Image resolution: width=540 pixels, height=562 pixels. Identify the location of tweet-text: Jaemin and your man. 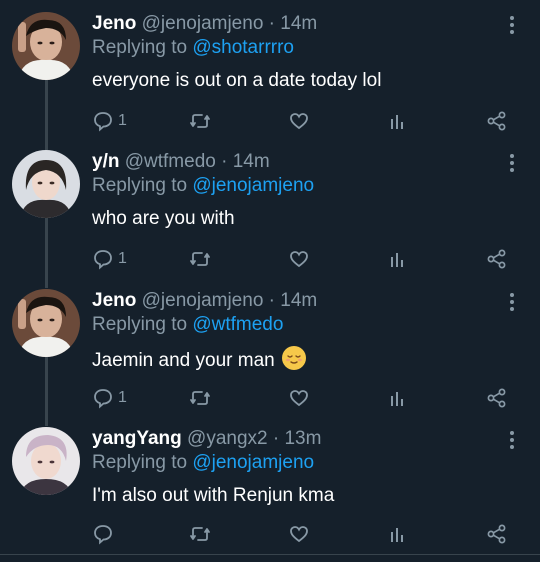
(199, 359).